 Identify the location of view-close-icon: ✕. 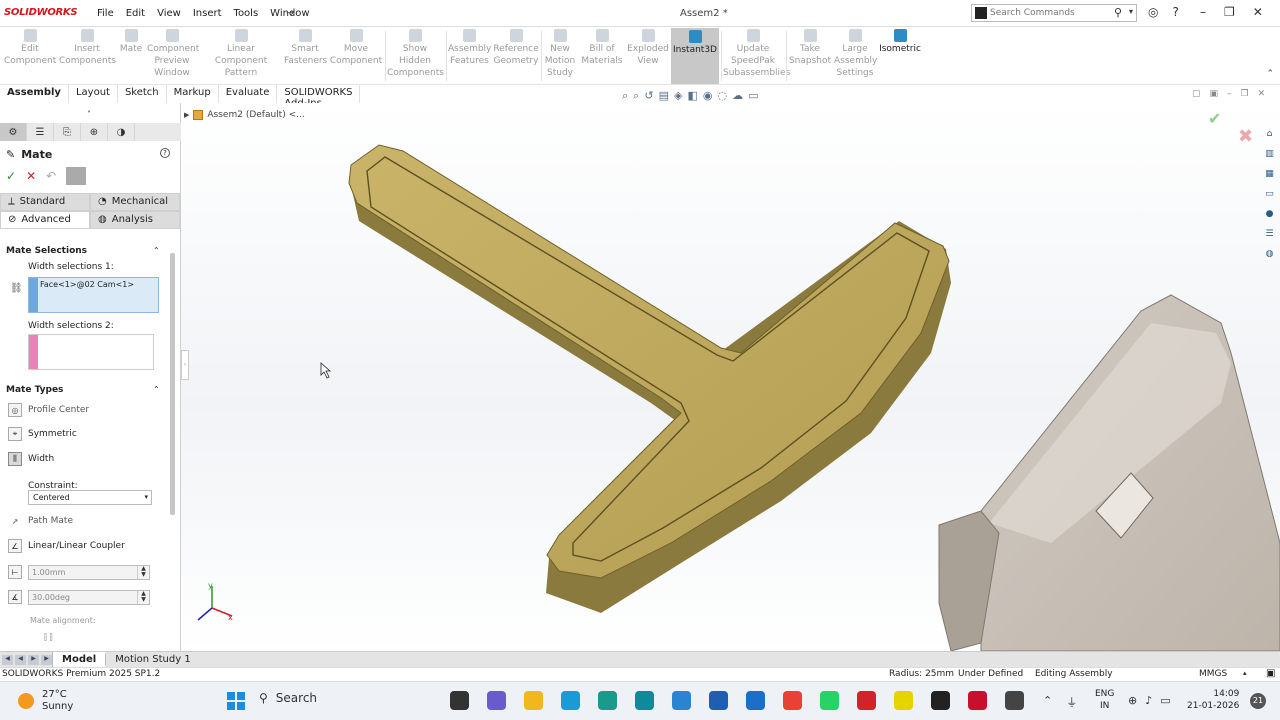
(1262, 94).